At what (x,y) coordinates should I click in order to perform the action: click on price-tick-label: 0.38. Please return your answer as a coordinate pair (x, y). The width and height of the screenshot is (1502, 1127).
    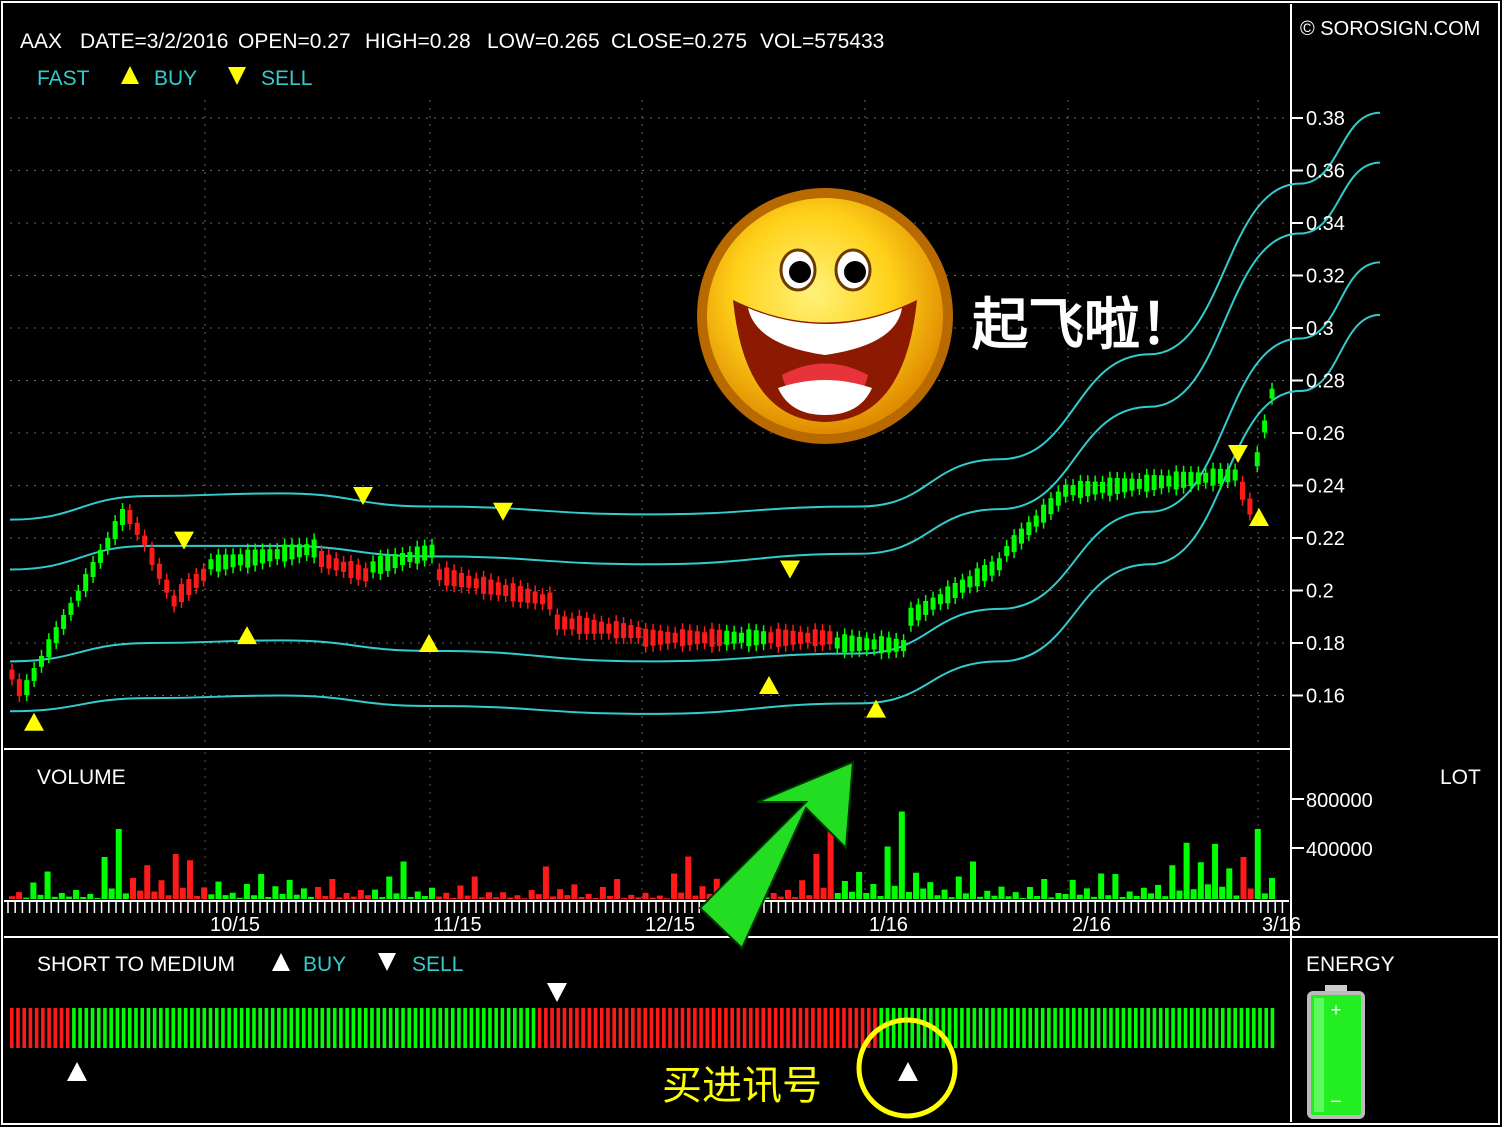
    Looking at the image, I should click on (1325, 119).